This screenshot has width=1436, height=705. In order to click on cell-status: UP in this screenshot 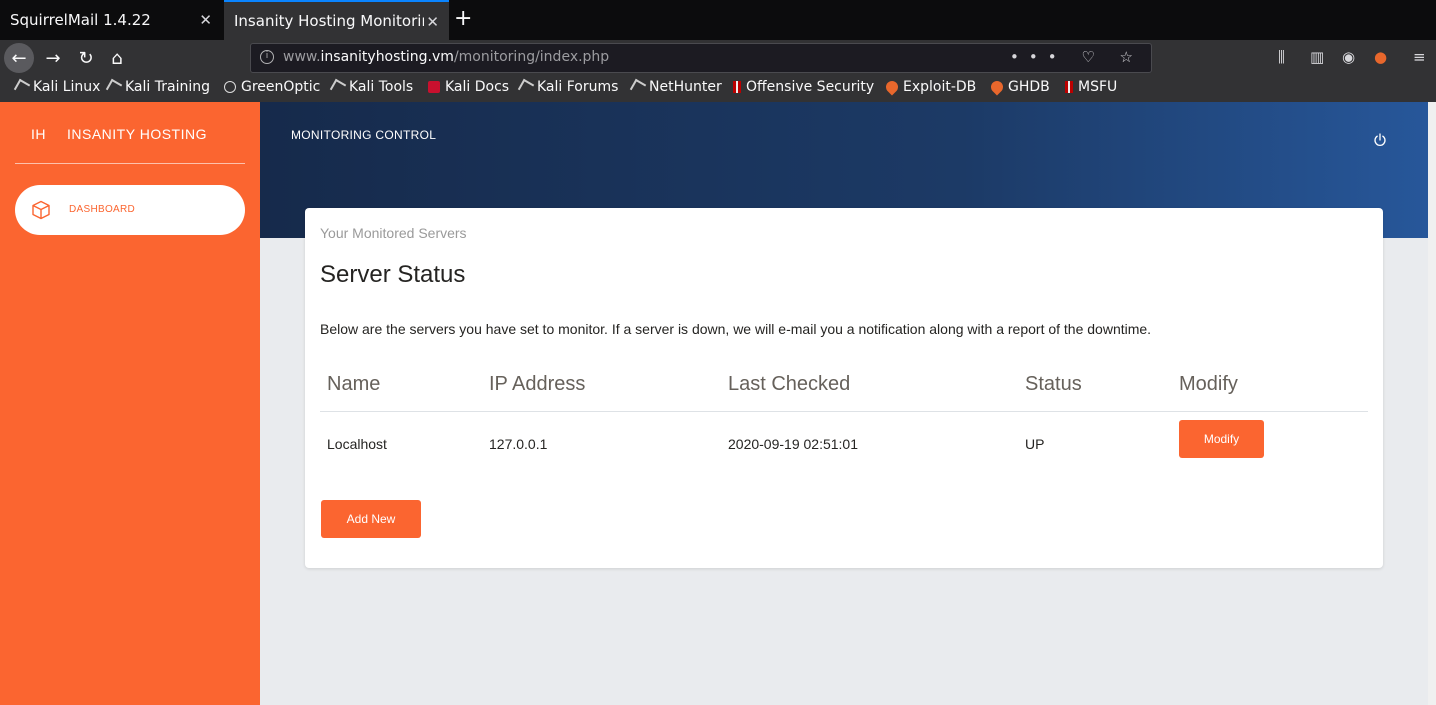, I will do `click(1035, 444)`.